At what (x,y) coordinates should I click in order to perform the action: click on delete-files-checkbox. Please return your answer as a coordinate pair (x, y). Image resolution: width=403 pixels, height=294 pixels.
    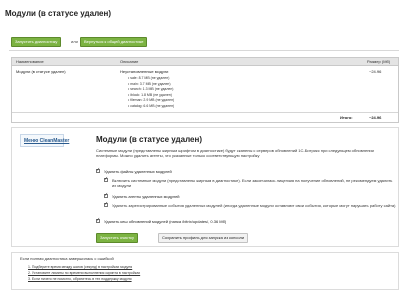
    Looking at the image, I should click on (98, 170).